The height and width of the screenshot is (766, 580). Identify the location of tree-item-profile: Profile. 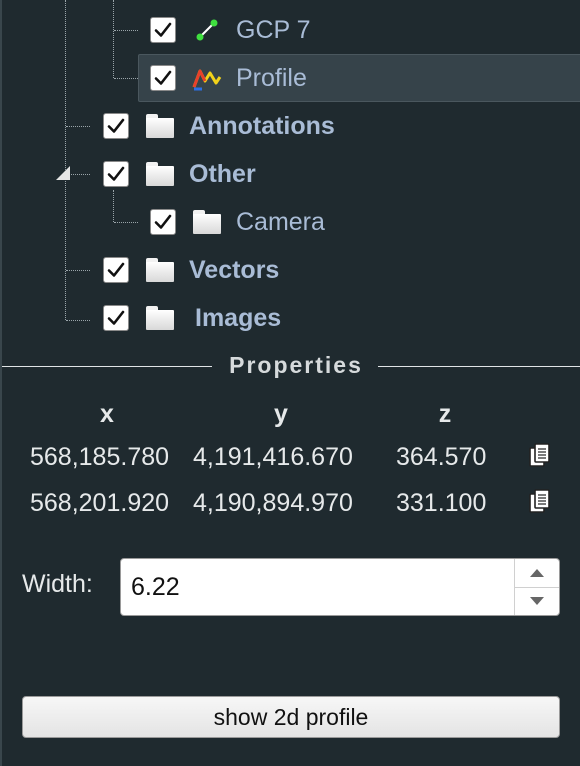
(359, 78).